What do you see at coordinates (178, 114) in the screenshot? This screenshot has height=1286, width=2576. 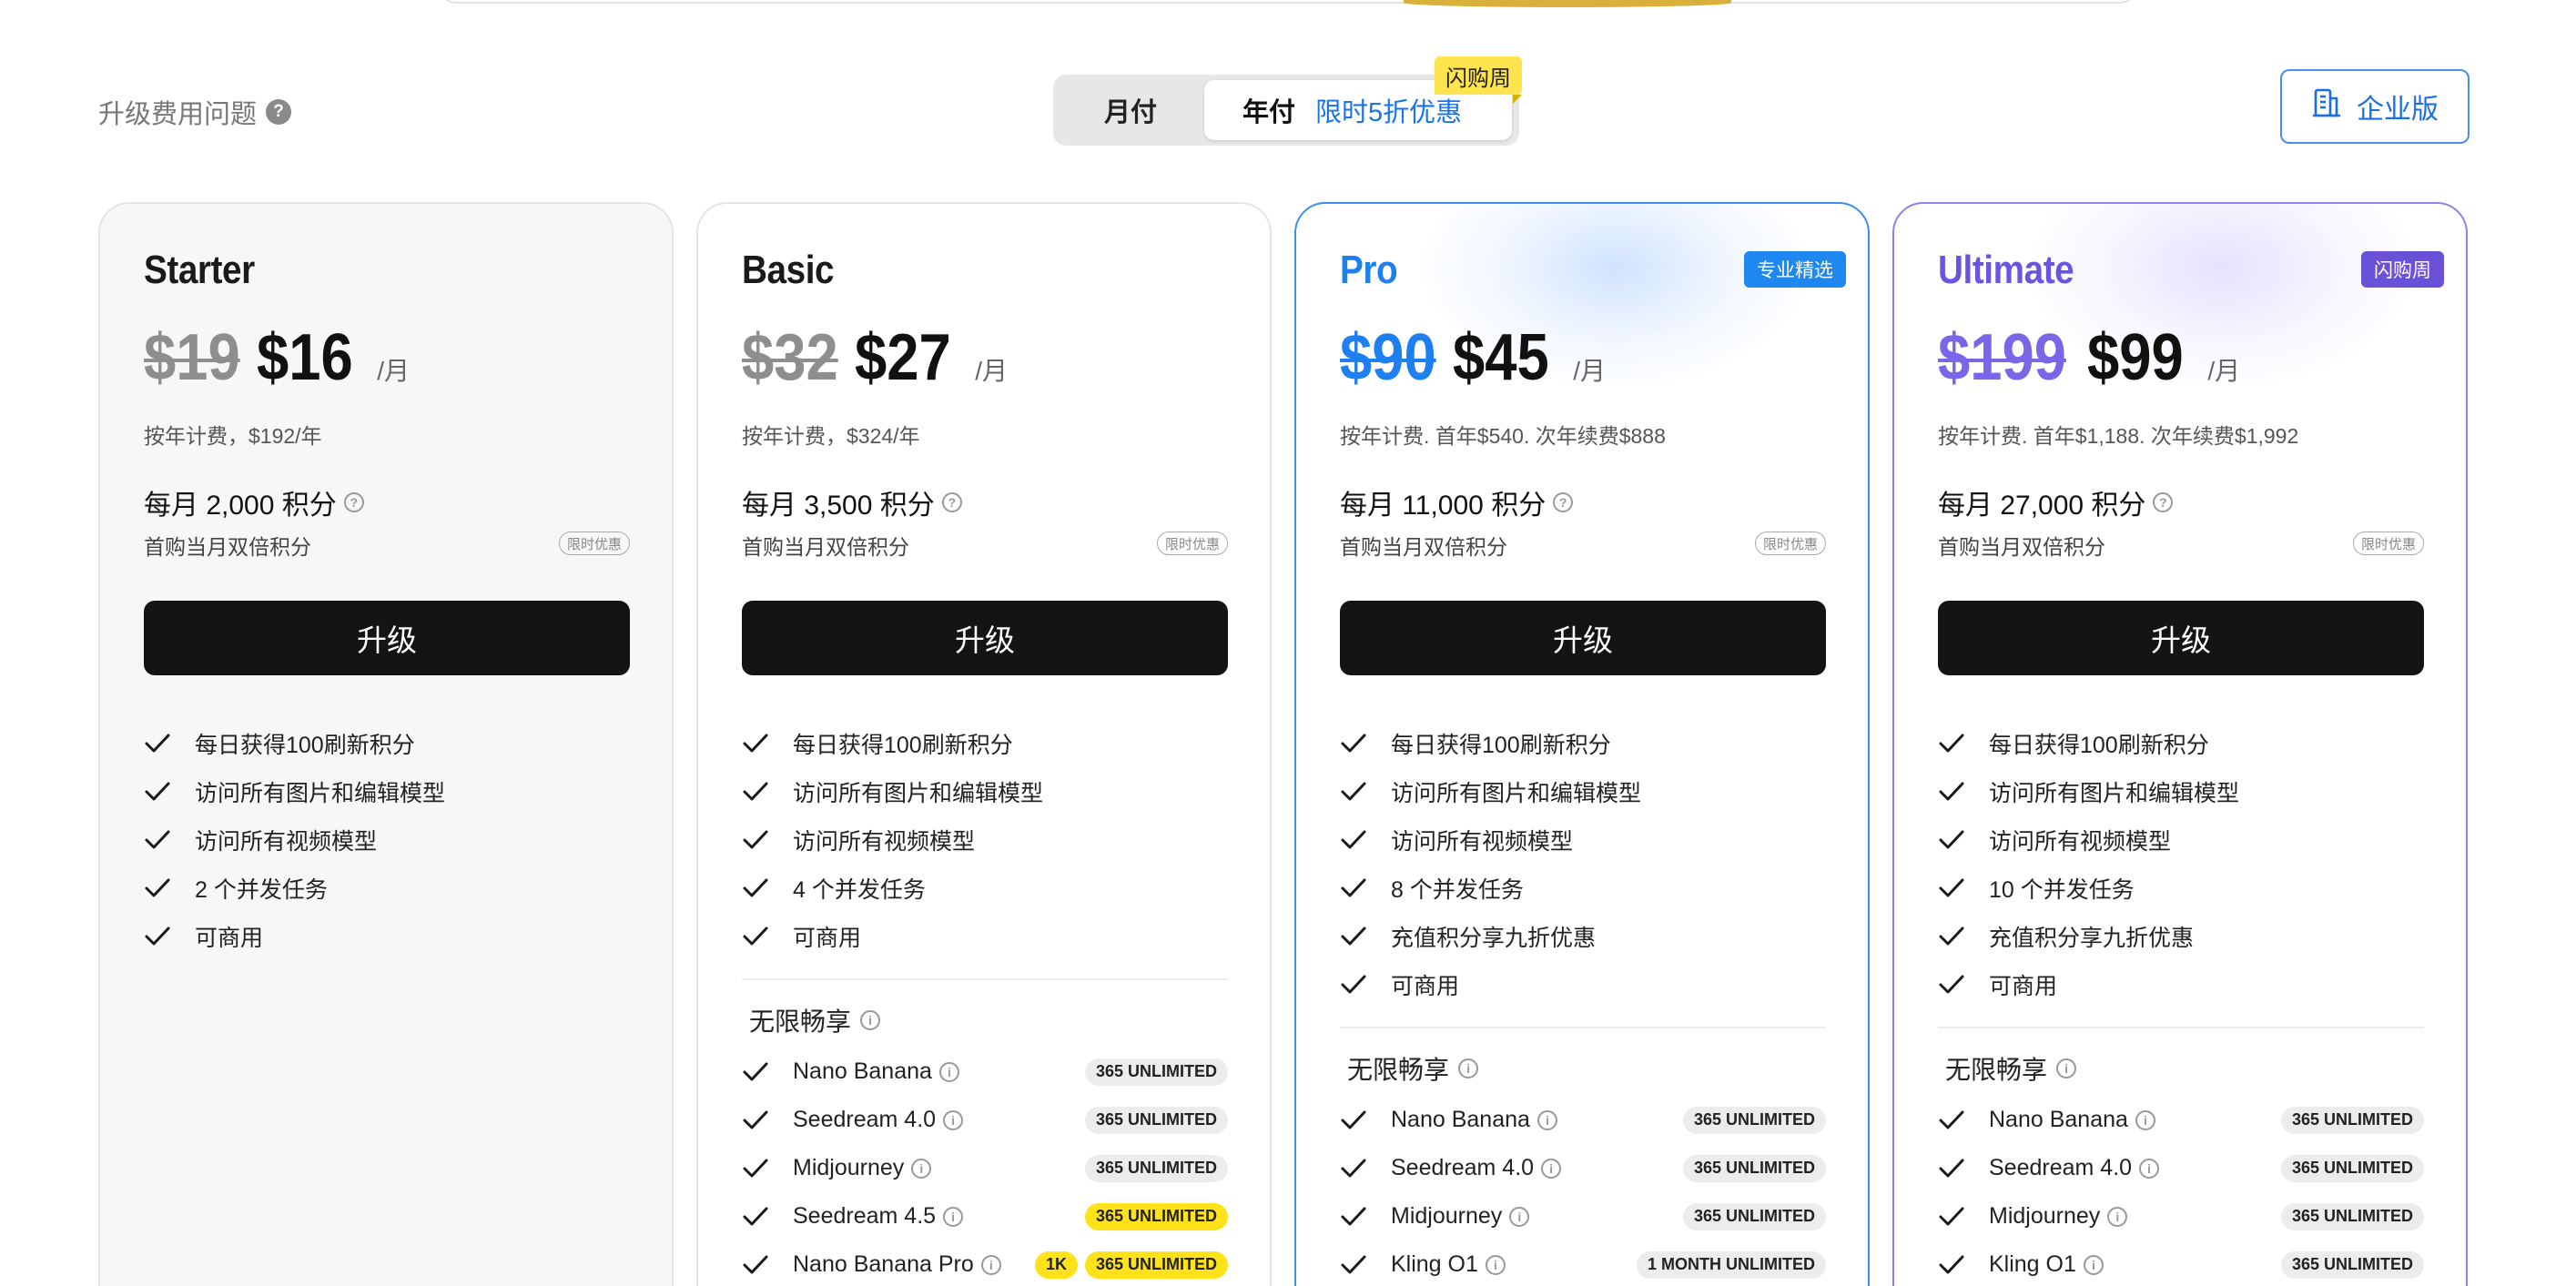 I see `faq-label: 升级费用问题` at bounding box center [178, 114].